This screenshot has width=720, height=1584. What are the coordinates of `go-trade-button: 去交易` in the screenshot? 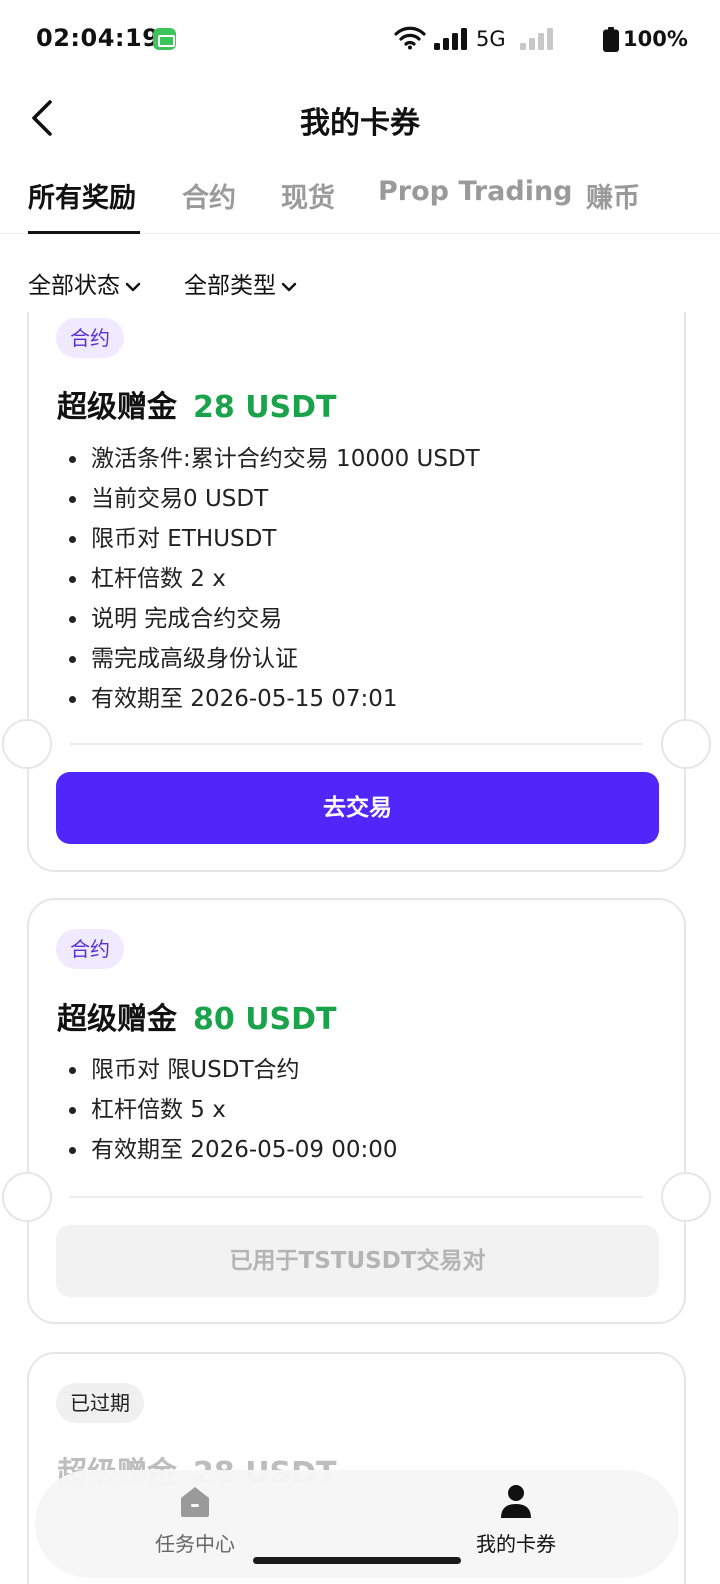 It's located at (357, 808).